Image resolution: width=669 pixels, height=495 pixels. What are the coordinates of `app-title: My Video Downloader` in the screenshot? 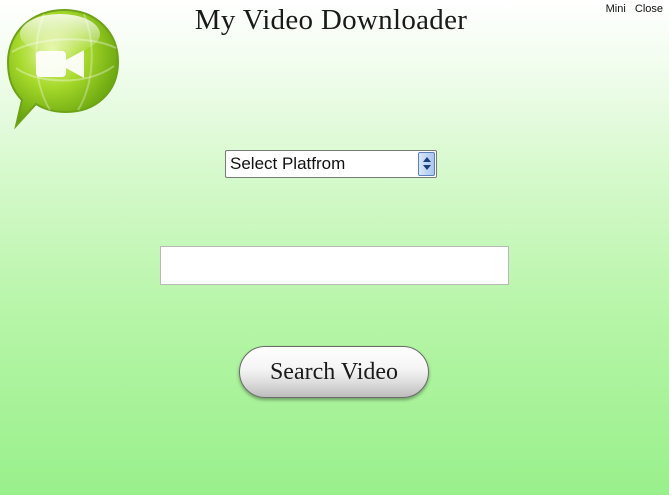 It's located at (331, 20).